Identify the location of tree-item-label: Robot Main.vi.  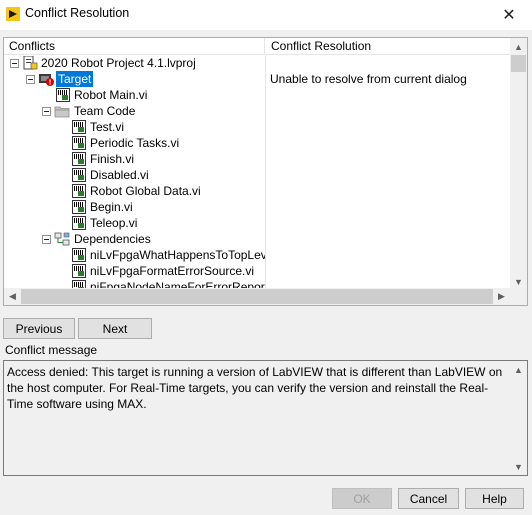
(111, 95).